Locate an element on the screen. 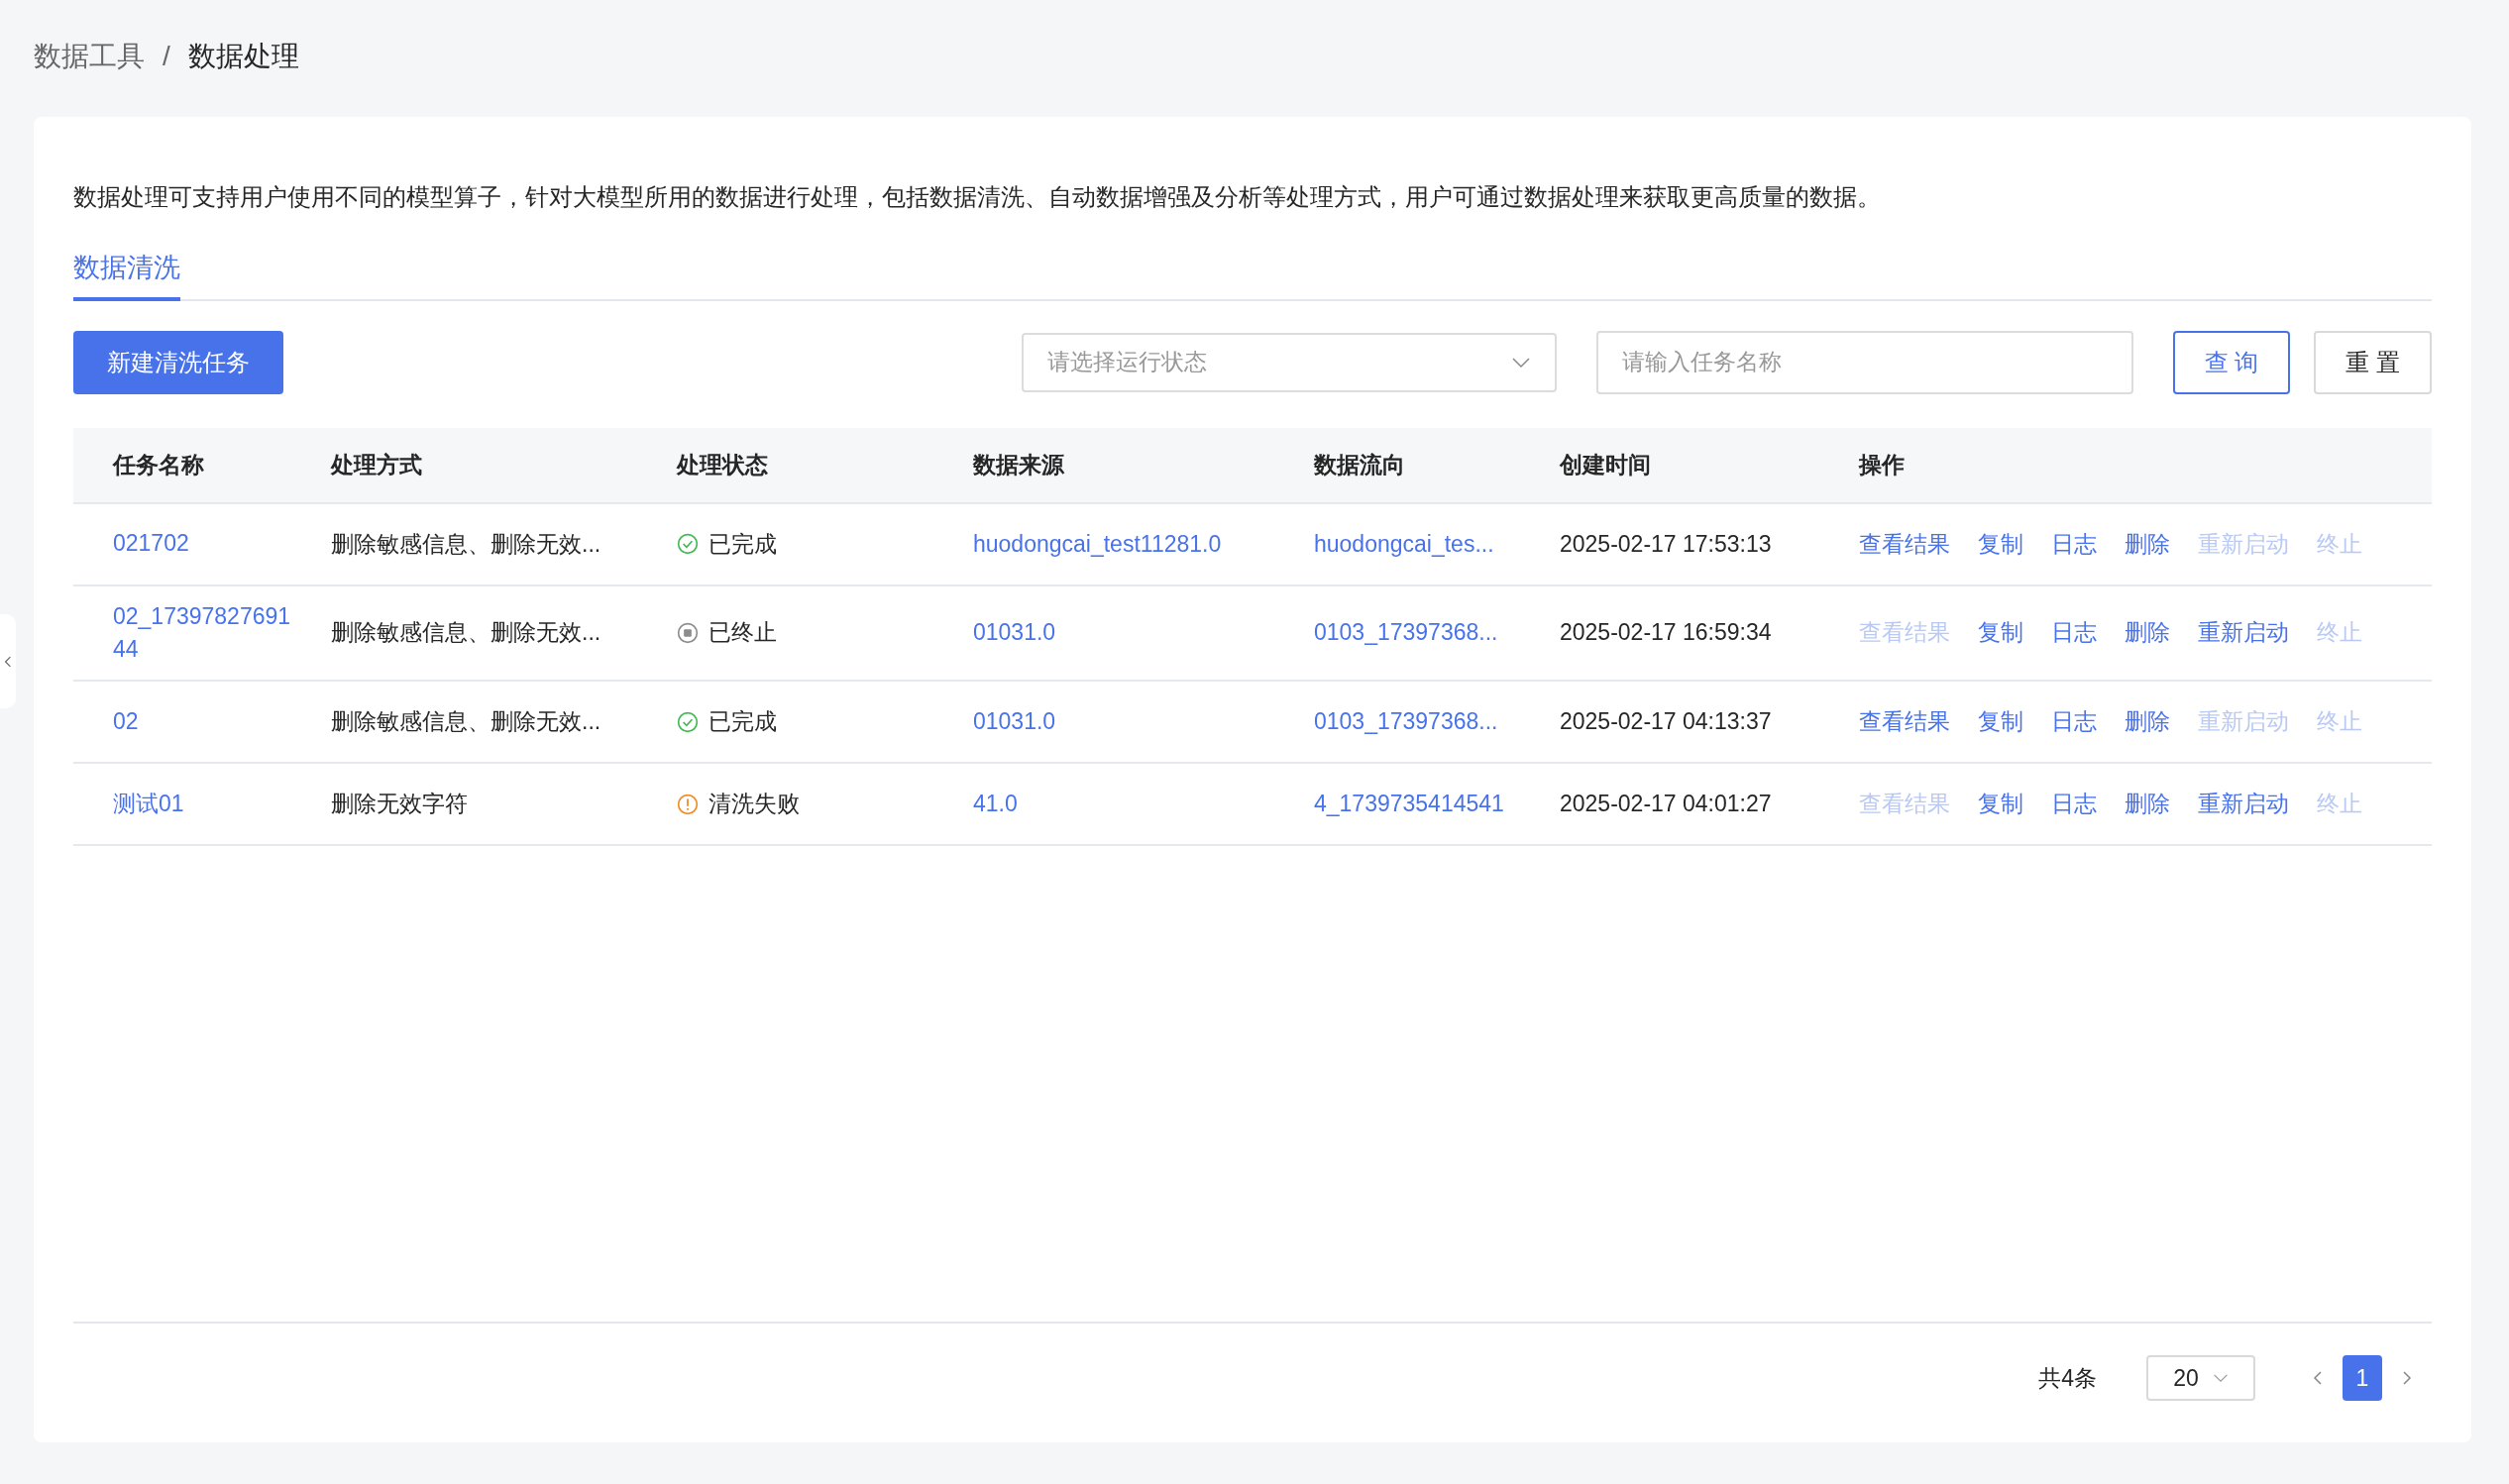 The height and width of the screenshot is (1484, 2509). column-header: 任务名称 is located at coordinates (159, 464).